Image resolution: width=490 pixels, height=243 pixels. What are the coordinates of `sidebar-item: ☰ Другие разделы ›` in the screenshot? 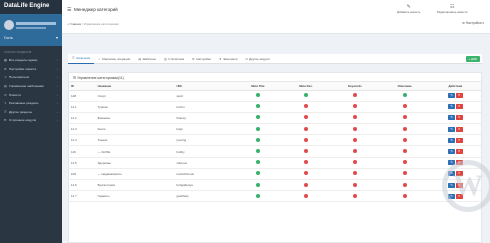 It's located at (31, 112).